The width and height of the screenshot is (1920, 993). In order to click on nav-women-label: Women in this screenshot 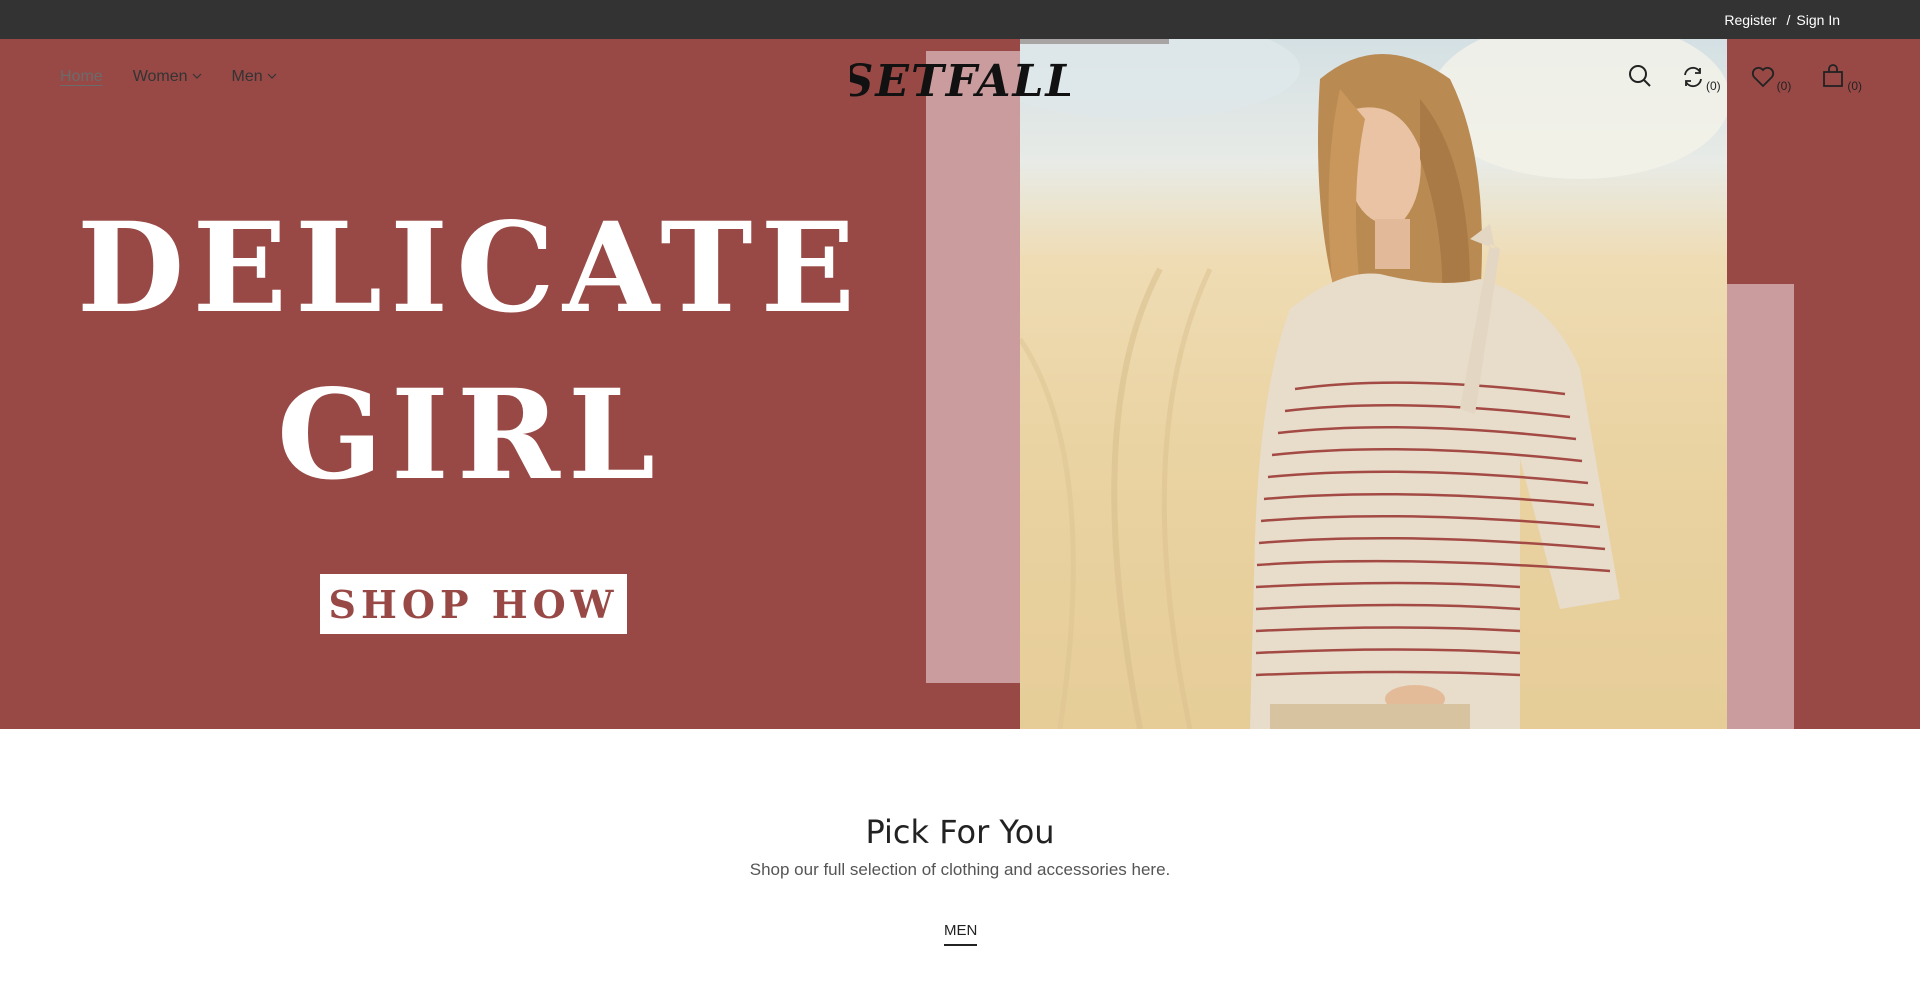, I will do `click(160, 76)`.